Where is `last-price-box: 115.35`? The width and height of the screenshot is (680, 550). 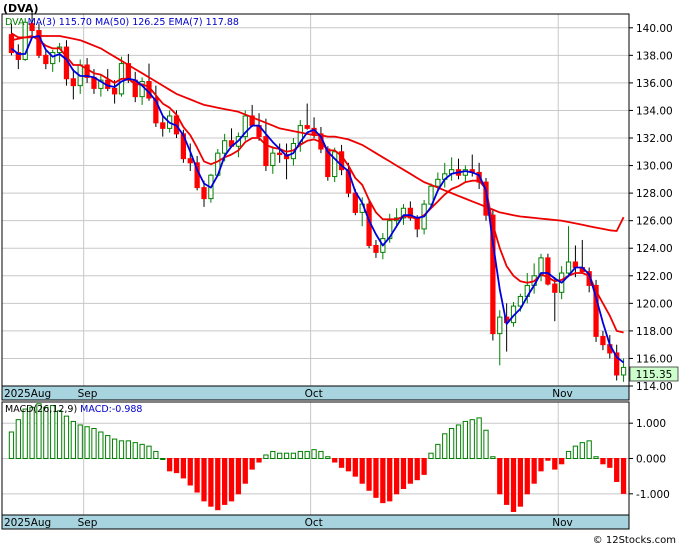 last-price-box: 115.35 is located at coordinates (654, 374).